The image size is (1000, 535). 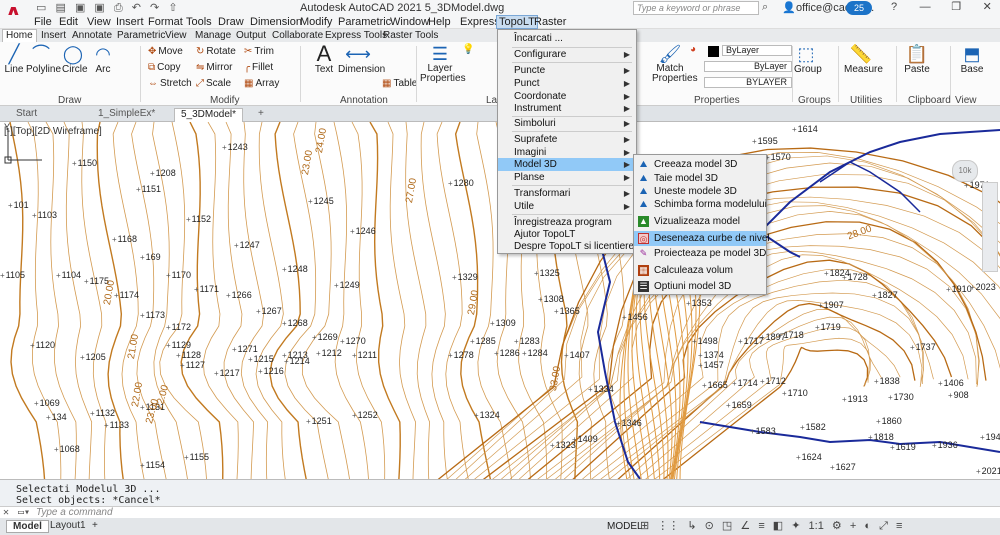 What do you see at coordinates (356, 35) in the screenshot?
I see `tab-express-tools: Express Tools` at bounding box center [356, 35].